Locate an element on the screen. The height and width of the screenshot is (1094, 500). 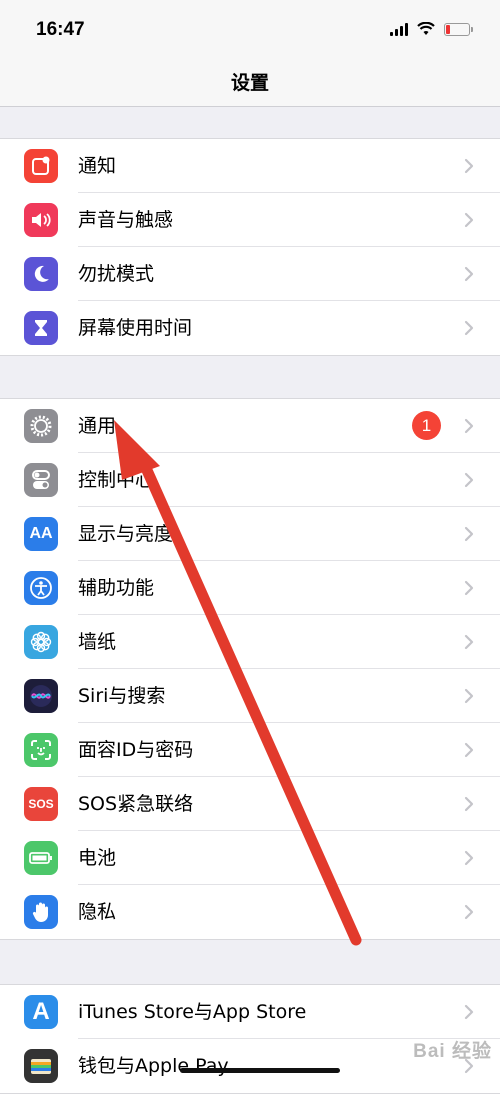
settings-row-hand: 隐私 is located at coordinates (250, 912).